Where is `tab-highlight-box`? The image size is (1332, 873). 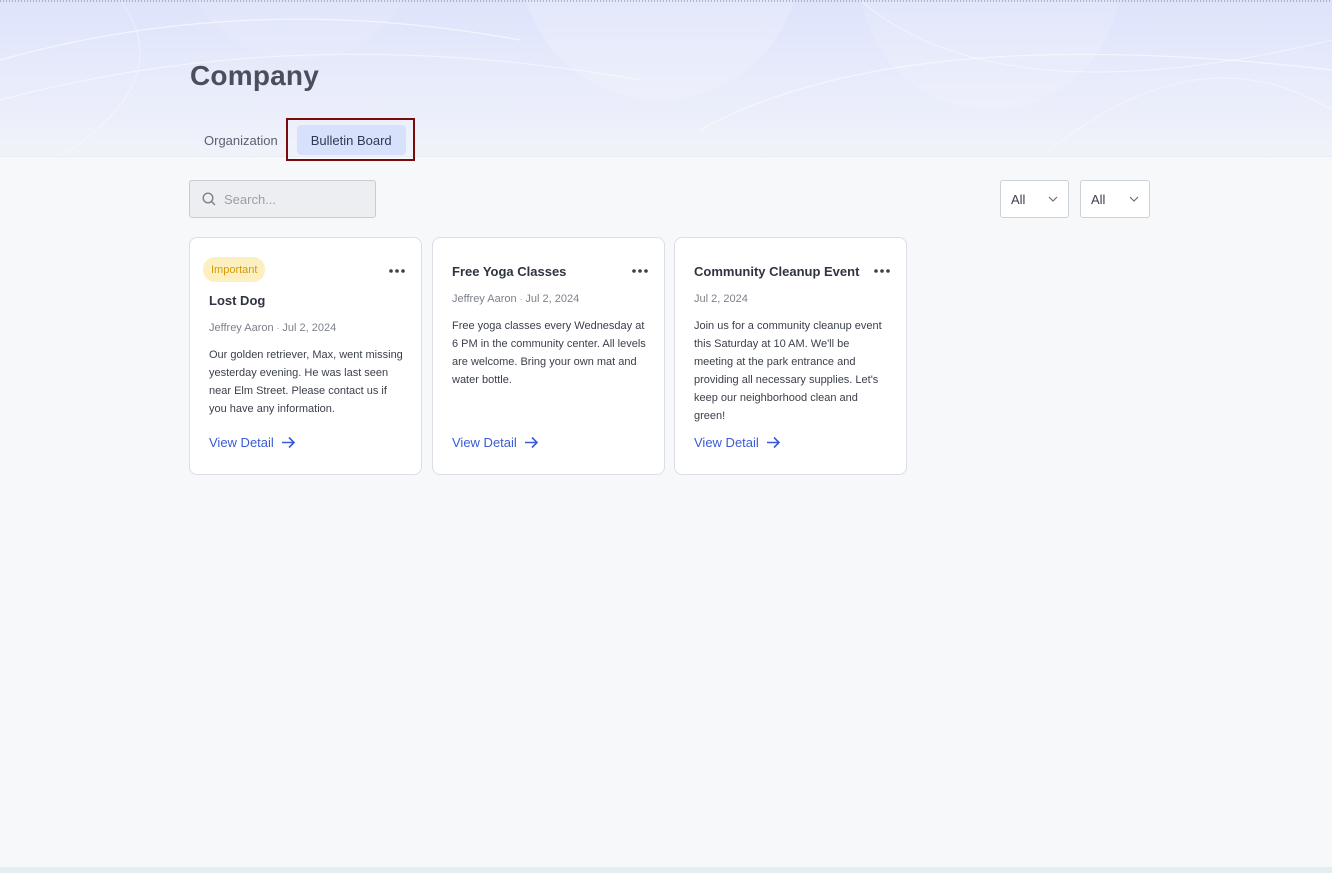 tab-highlight-box is located at coordinates (350, 139).